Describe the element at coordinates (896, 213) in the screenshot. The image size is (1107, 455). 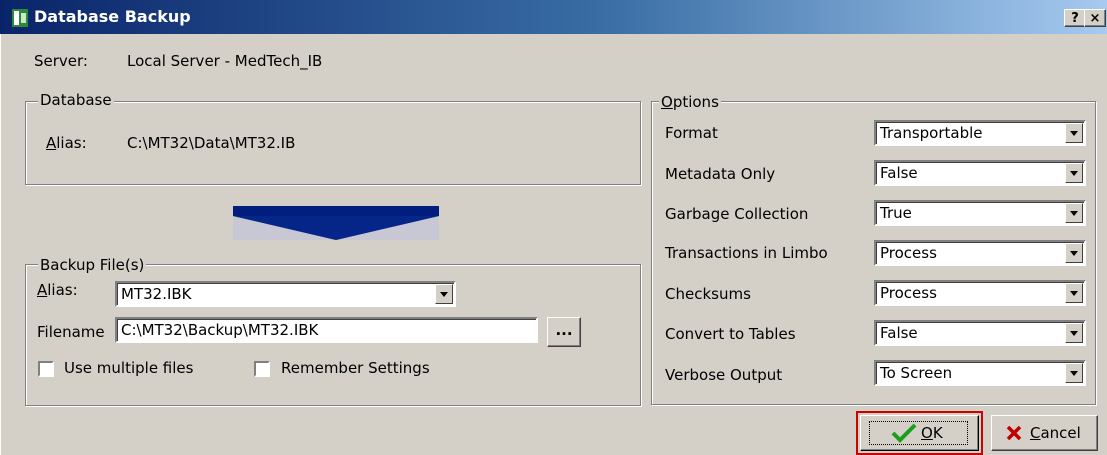
I see `option-value-garbage-collection: True` at that location.